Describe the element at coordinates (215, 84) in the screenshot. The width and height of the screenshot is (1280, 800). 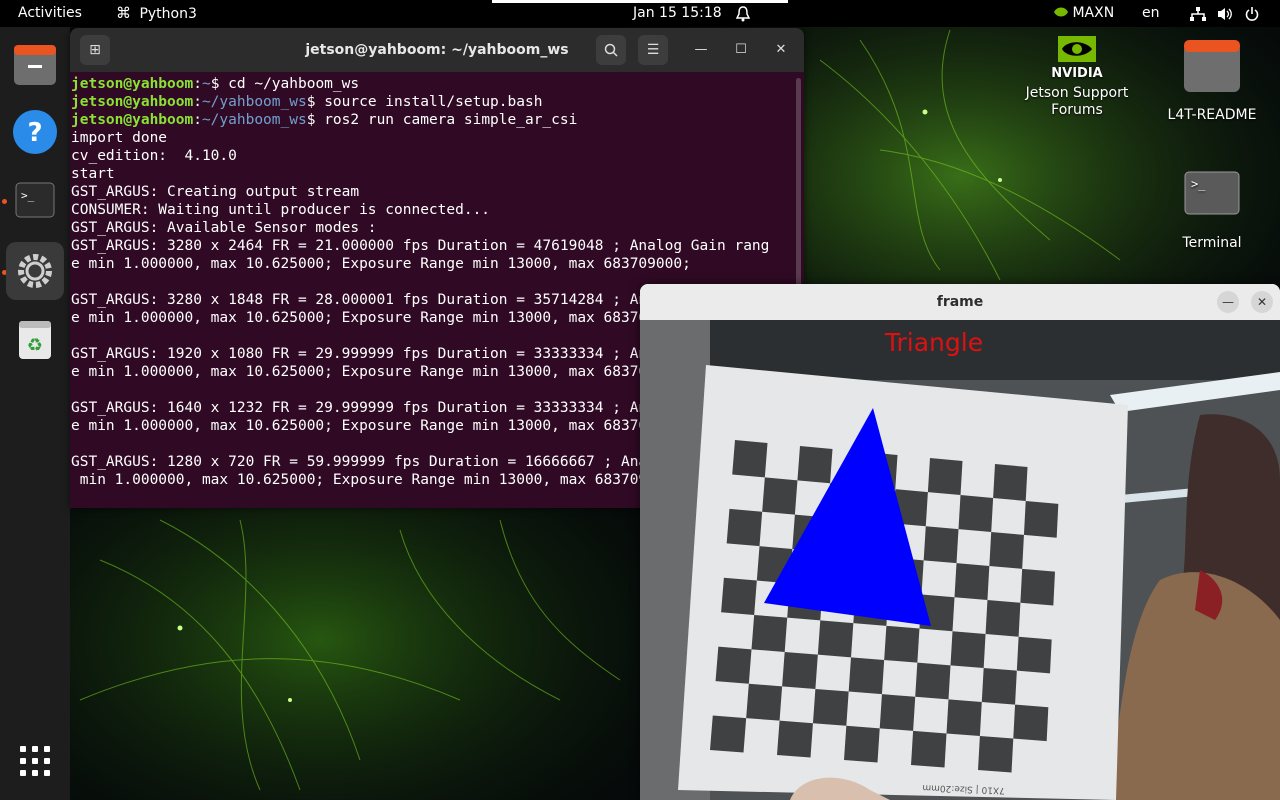
I see `prompt-line: jetson@yahboom:~$ cd ~/yahboom_ws` at that location.